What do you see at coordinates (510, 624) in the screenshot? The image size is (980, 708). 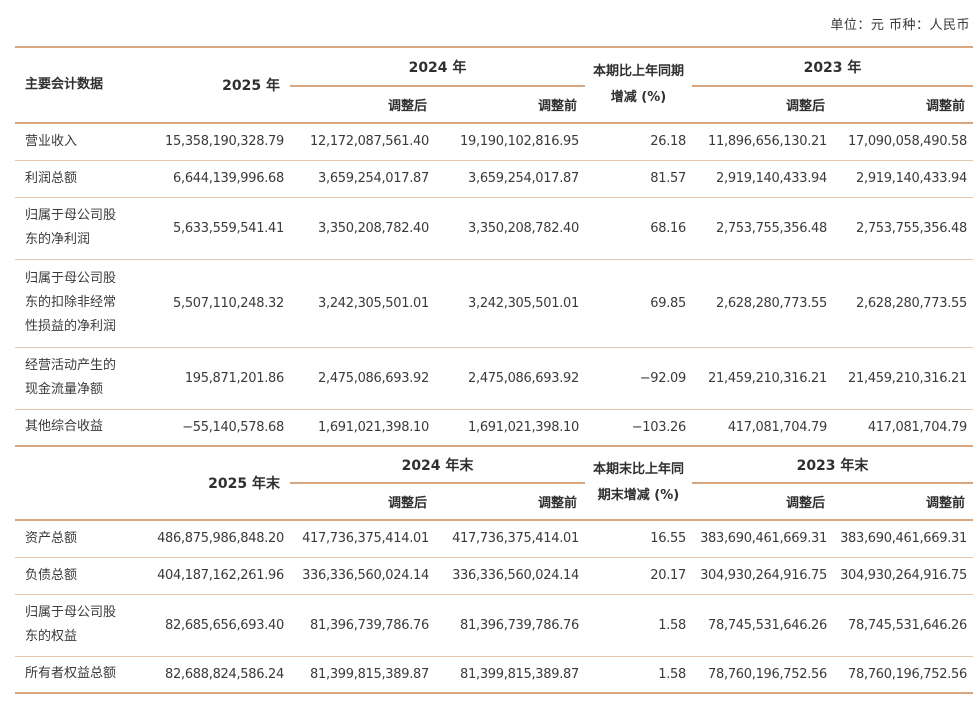 I see `value-2024-original: 81,396,739,786.76` at bounding box center [510, 624].